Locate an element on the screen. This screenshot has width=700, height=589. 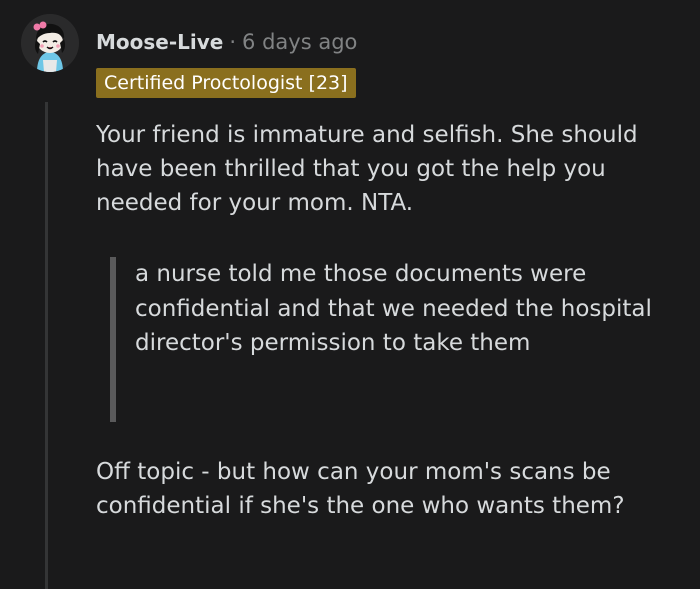
username-link: Moose-Live is located at coordinates (159, 42).